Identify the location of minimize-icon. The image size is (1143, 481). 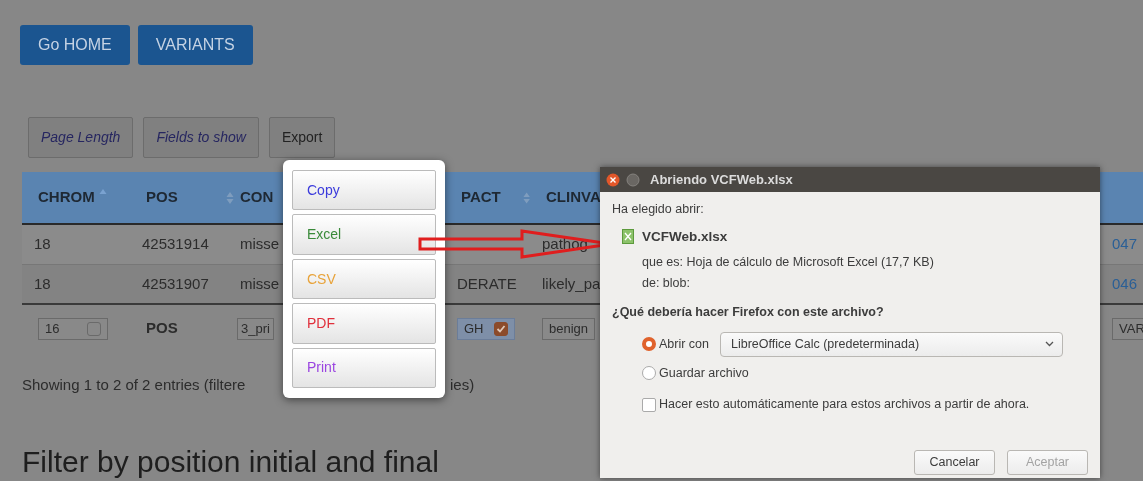
(633, 179).